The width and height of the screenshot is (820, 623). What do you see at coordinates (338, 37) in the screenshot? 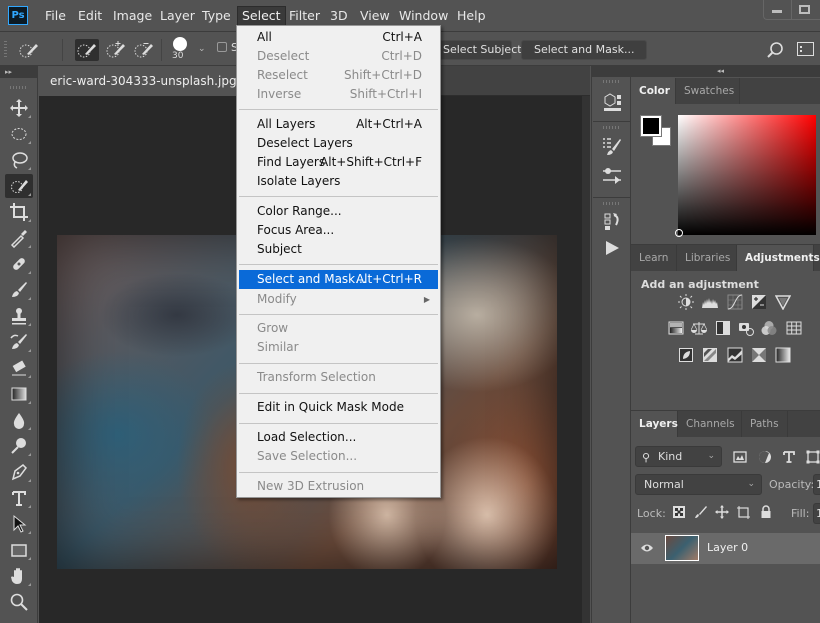
I see `menu-item-all: All Ctrl+A` at bounding box center [338, 37].